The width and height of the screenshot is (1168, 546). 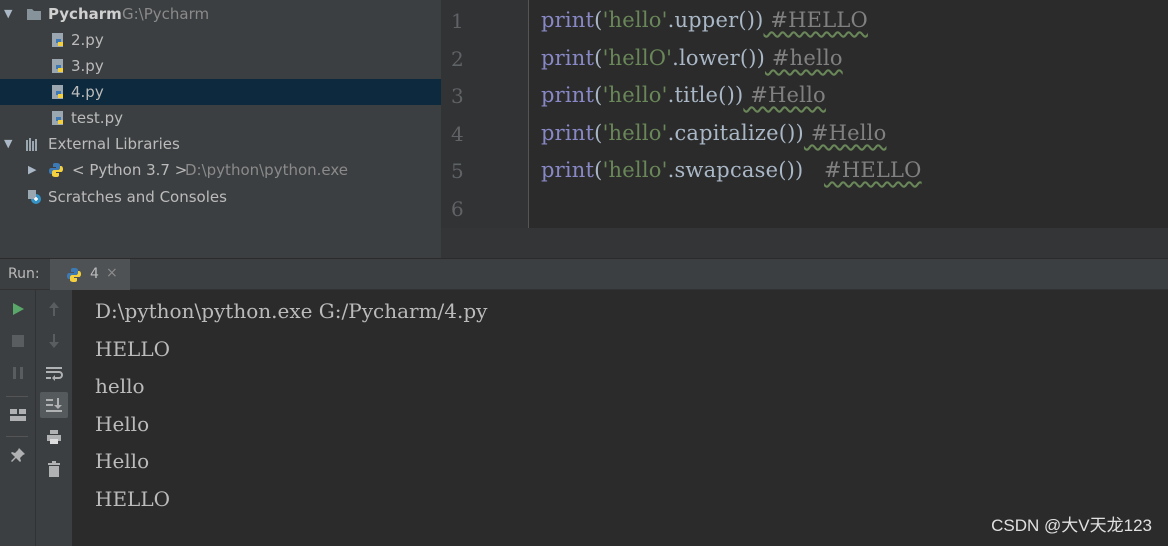 I want to click on tree-file-4py: 4.py, so click(x=220, y=92).